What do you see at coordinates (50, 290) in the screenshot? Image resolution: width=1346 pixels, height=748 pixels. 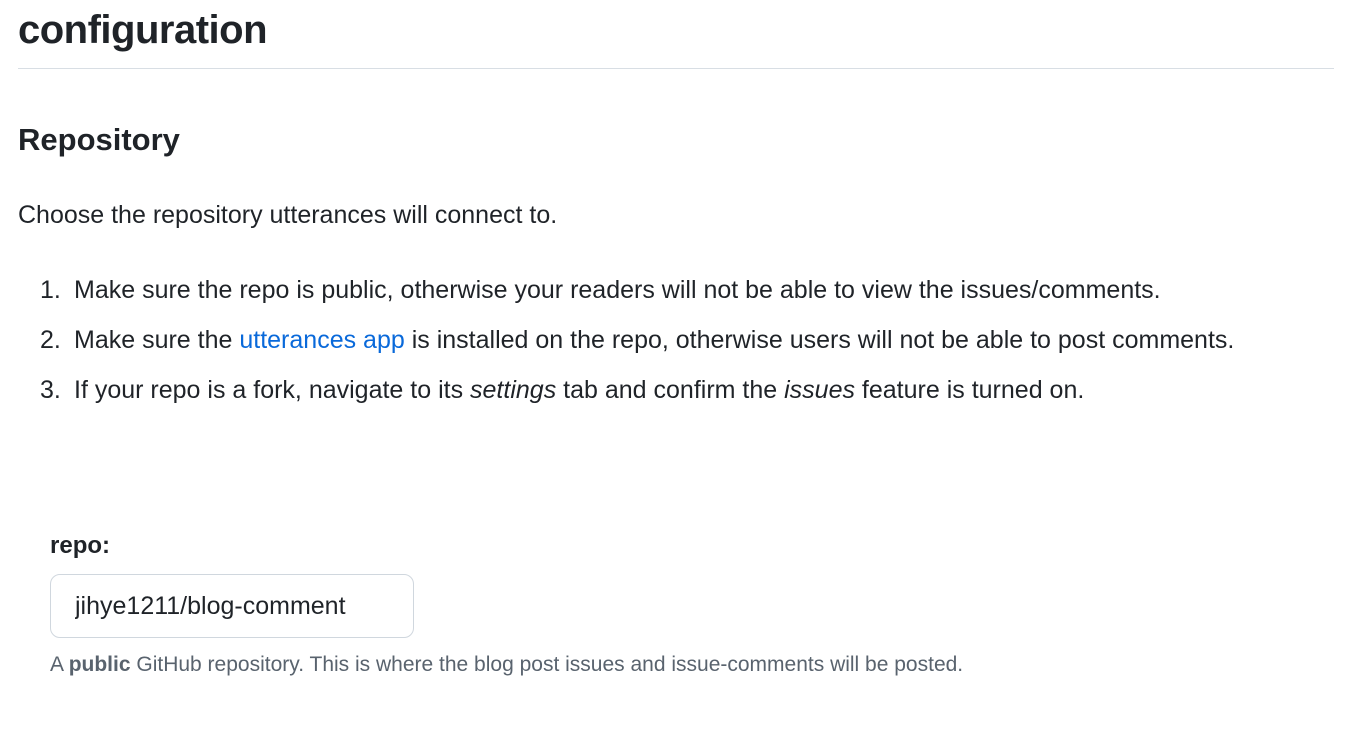 I see `step-number: 1.` at bounding box center [50, 290].